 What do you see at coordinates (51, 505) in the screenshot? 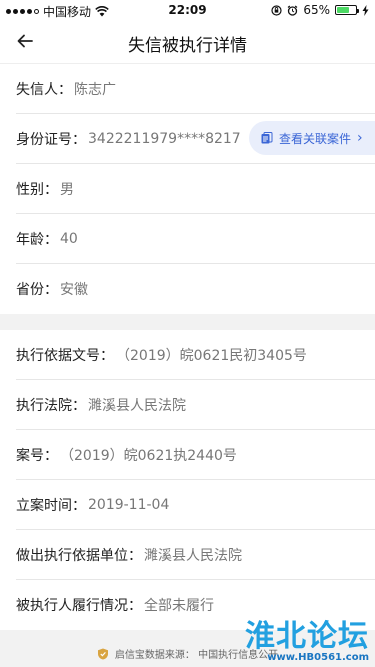
I see `filing-date-label: 立案时间：` at bounding box center [51, 505].